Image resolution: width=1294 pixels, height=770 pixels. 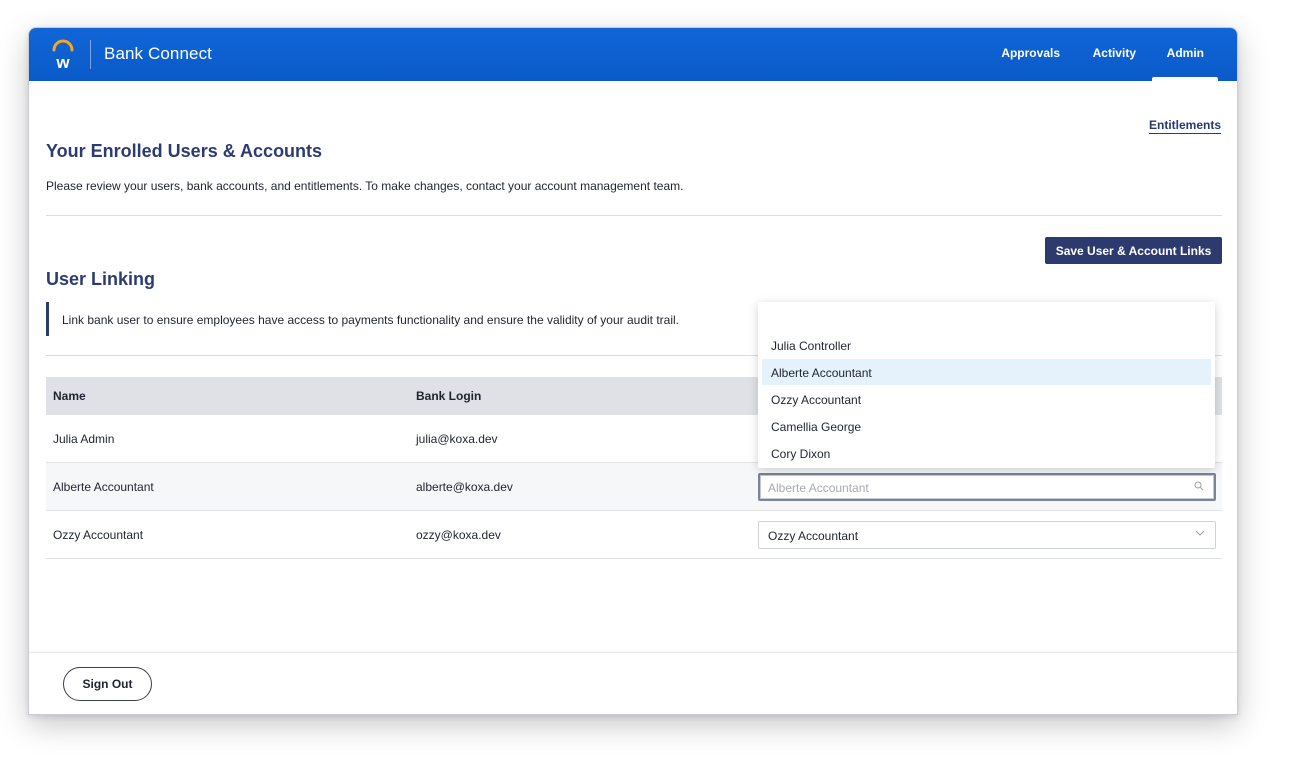 What do you see at coordinates (818, 488) in the screenshot?
I see `linked-user-placeholder: Alberte Accountant` at bounding box center [818, 488].